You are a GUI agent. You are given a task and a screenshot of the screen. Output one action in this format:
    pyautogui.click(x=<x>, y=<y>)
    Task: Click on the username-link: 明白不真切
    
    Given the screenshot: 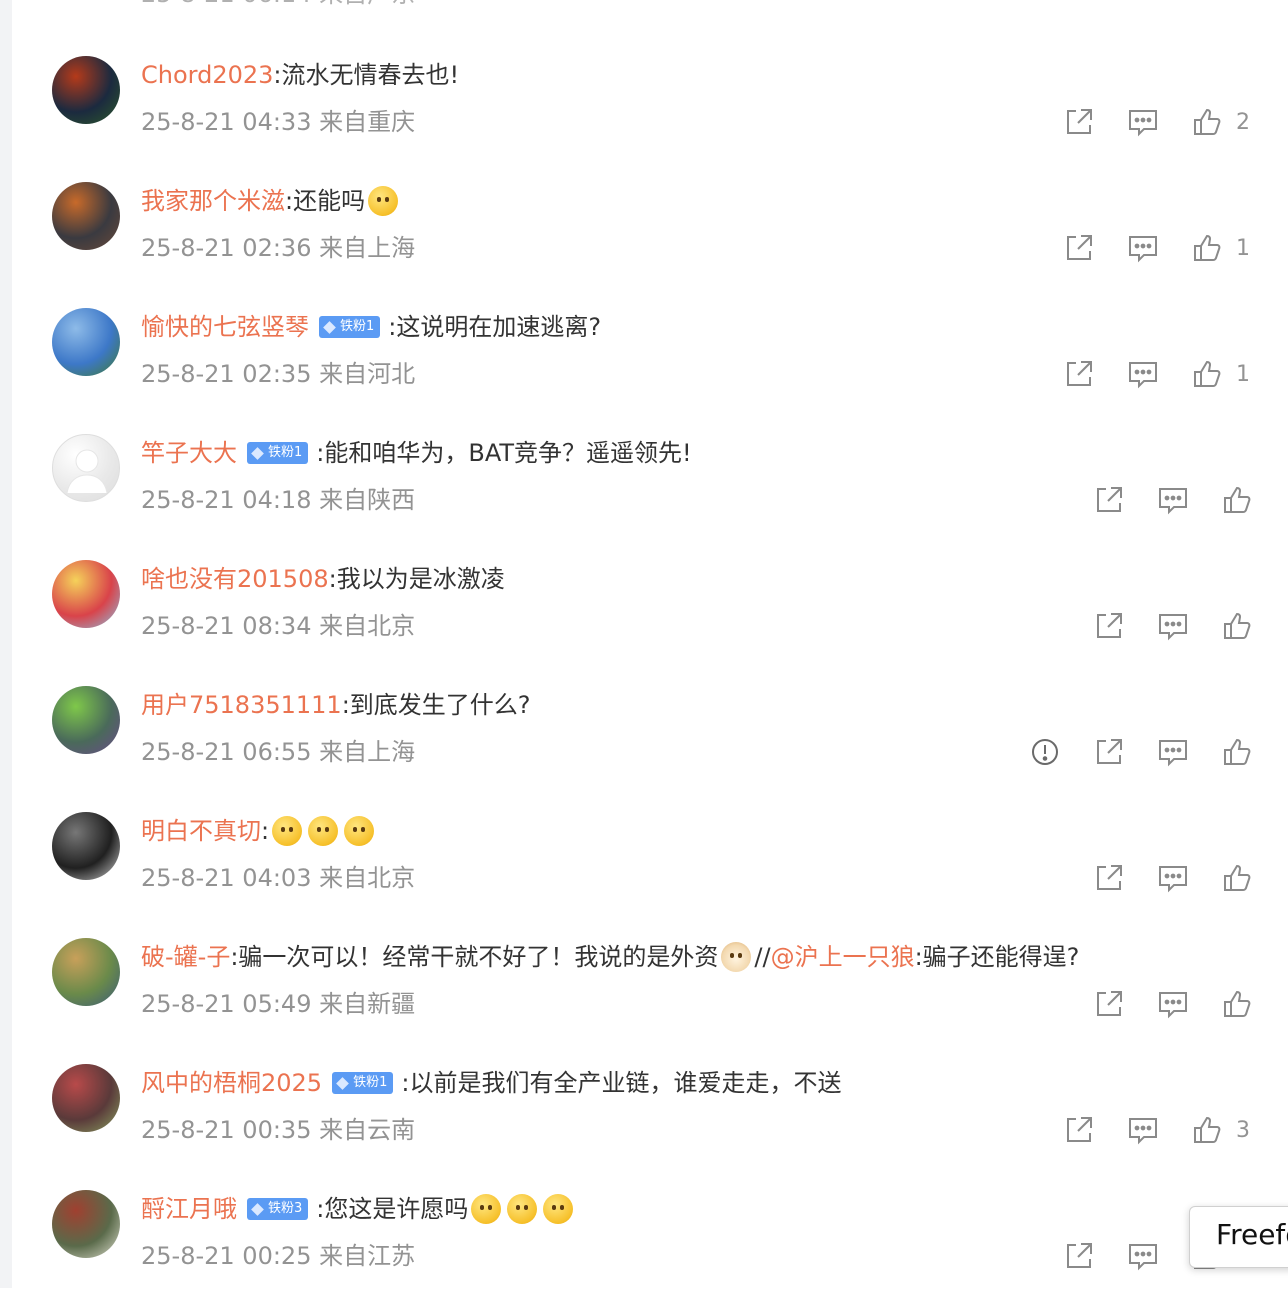 What is the action you would take?
    pyautogui.click(x=201, y=831)
    